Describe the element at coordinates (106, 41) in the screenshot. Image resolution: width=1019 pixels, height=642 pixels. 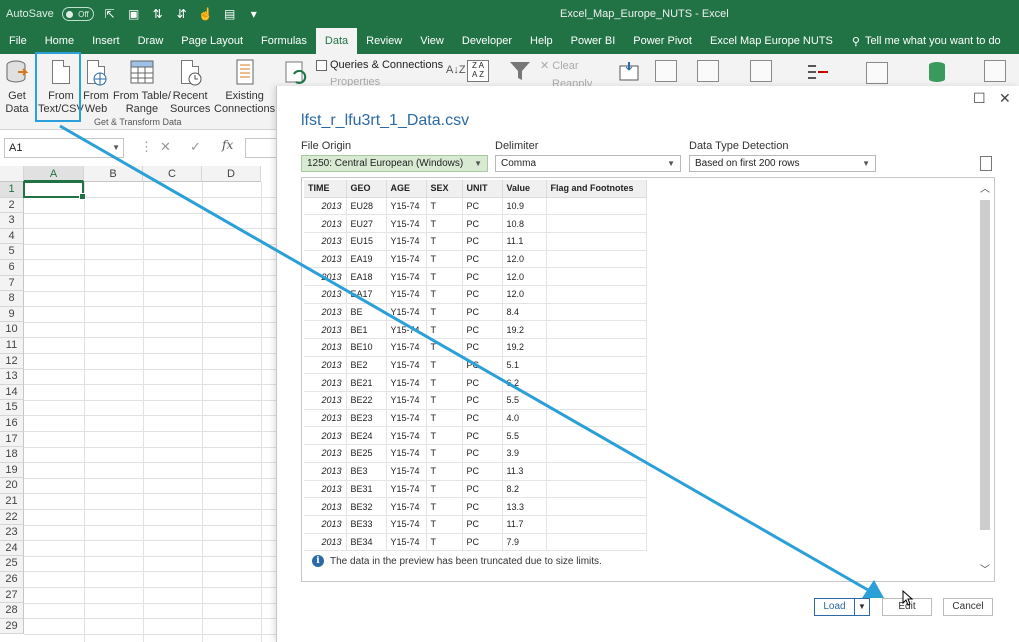
I see `tab-insert: Insert` at that location.